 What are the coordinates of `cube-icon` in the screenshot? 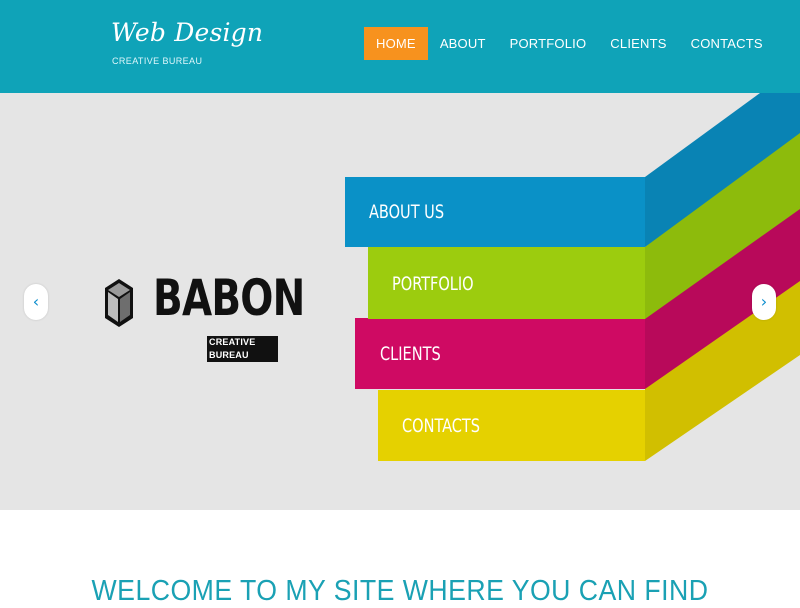 It's located at (119, 303).